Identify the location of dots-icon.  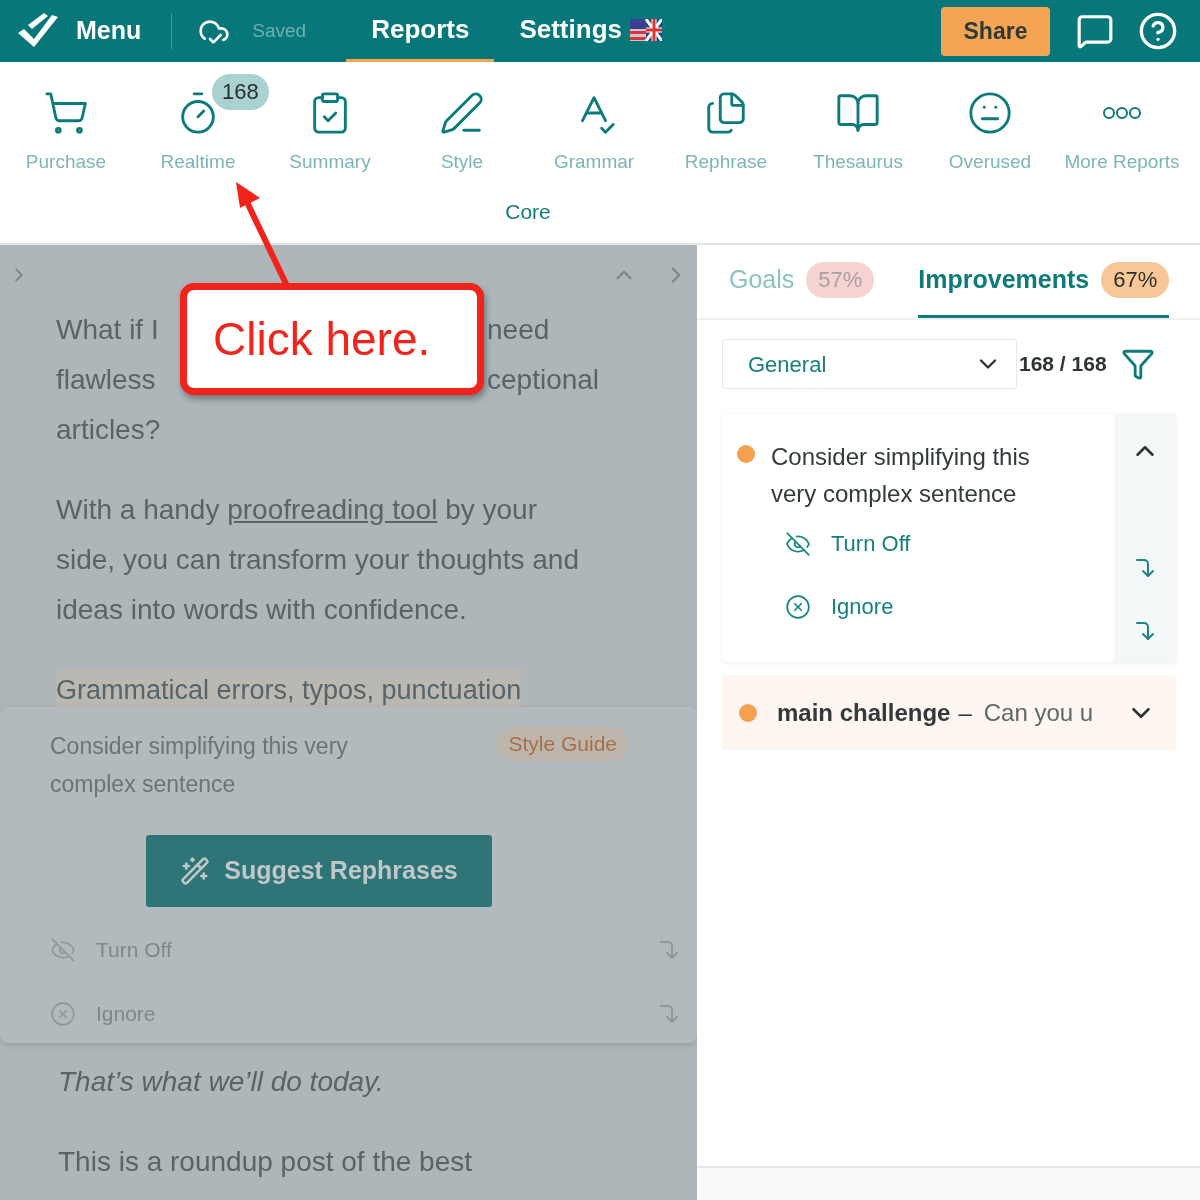
(1122, 113).